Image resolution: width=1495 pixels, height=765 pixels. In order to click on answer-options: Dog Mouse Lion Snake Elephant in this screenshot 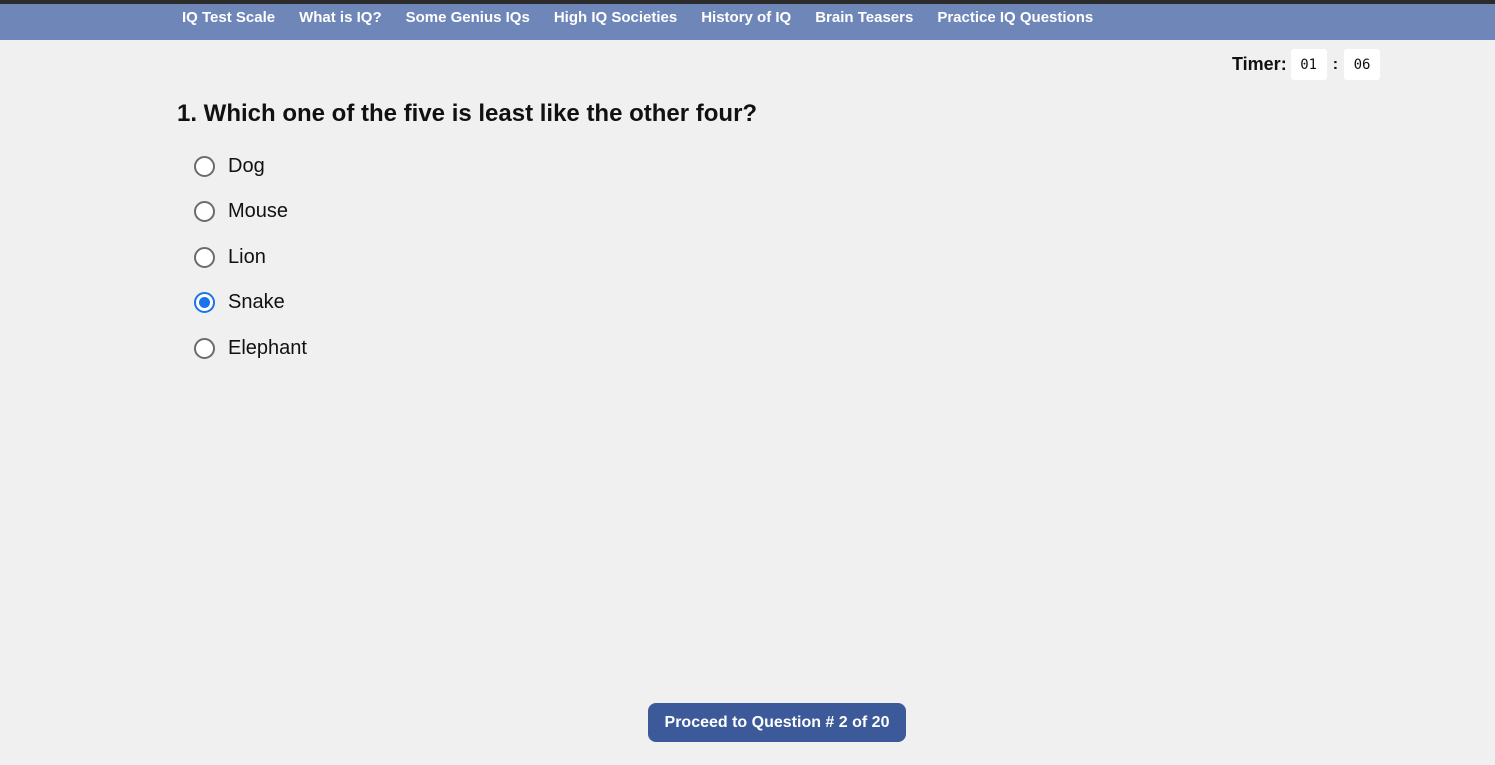, I will do `click(250, 265)`.